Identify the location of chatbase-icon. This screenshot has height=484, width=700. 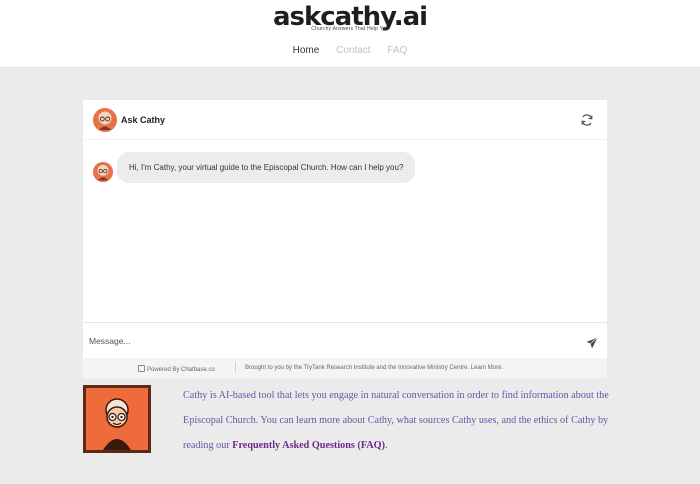
(141, 368).